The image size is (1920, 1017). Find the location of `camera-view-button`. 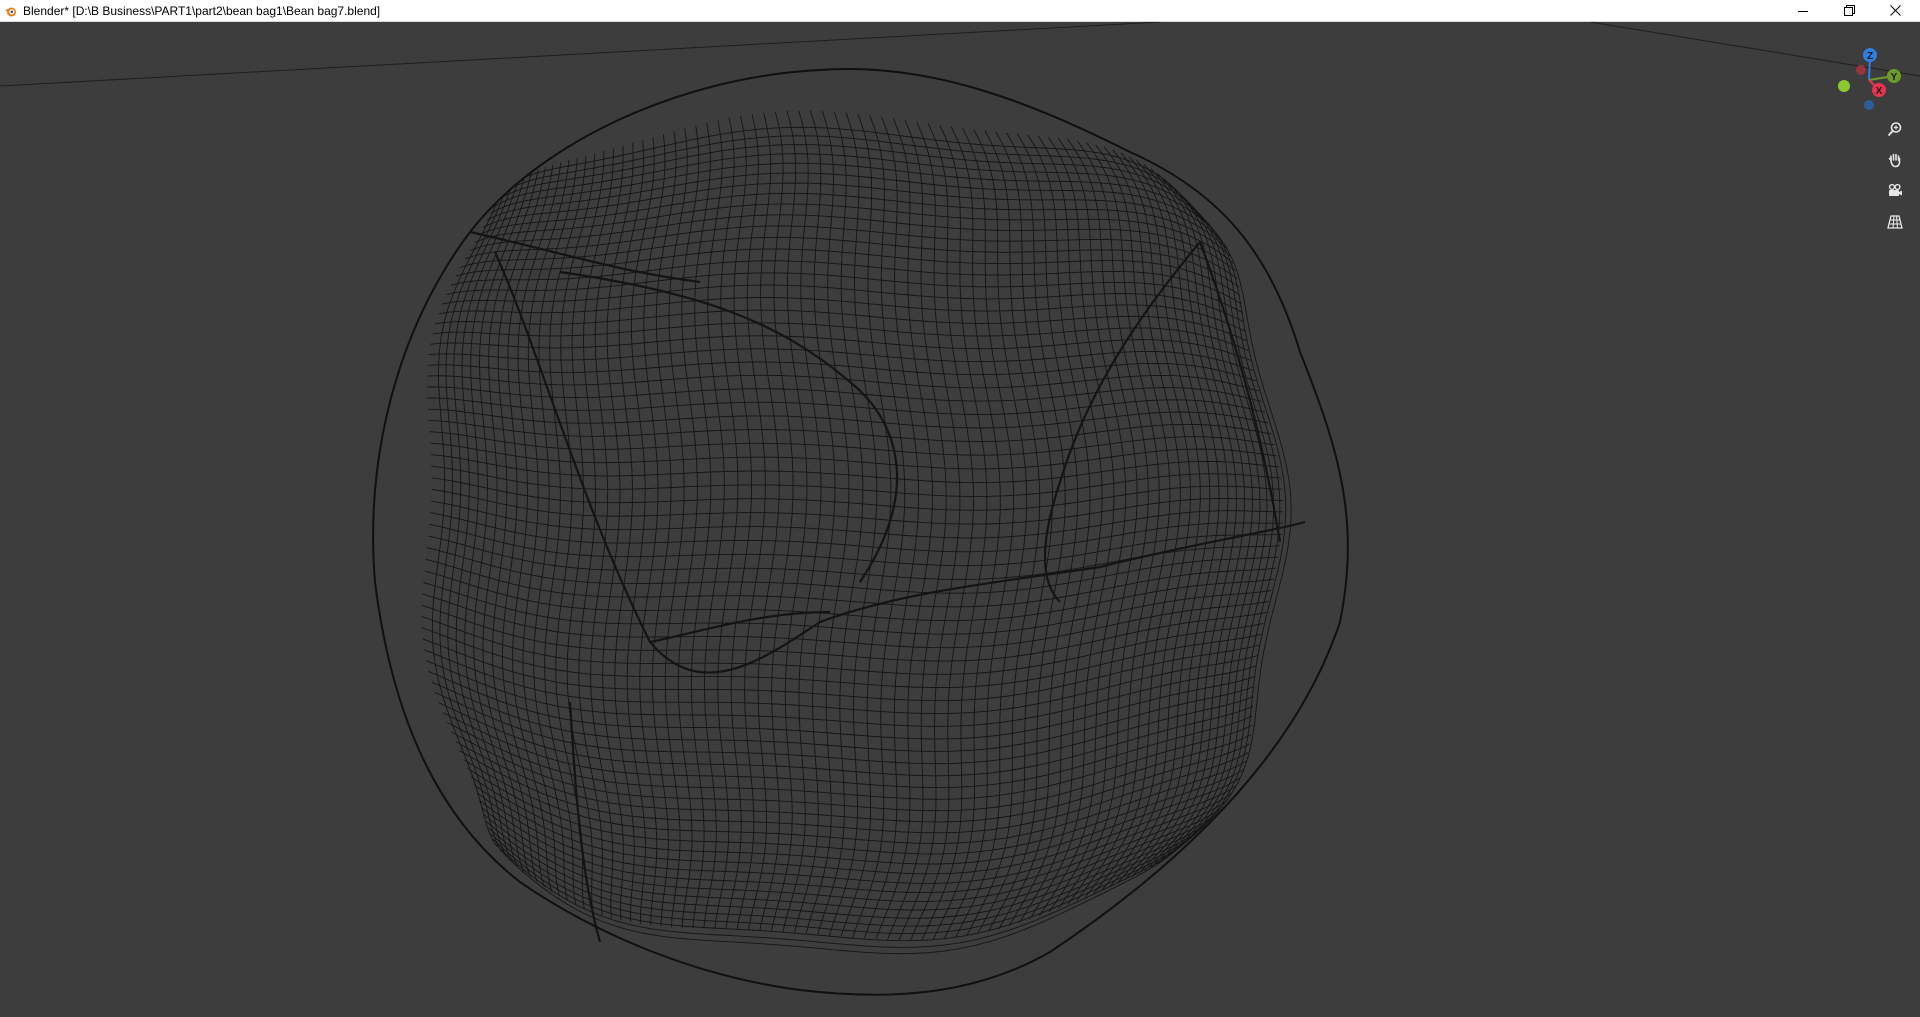

camera-view-button is located at coordinates (1895, 191).